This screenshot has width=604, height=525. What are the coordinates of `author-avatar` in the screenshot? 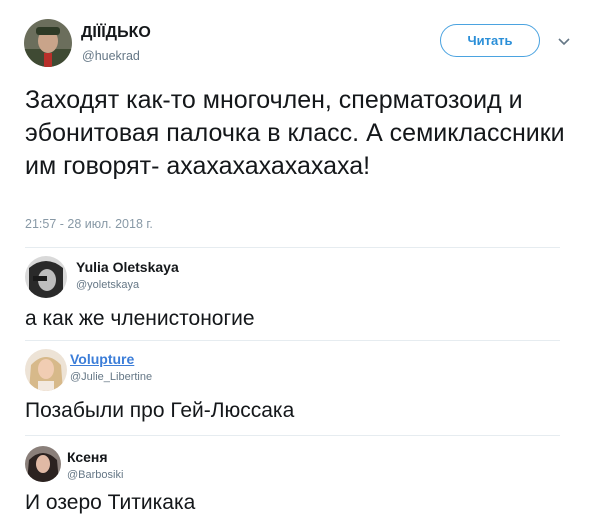 It's located at (48, 43).